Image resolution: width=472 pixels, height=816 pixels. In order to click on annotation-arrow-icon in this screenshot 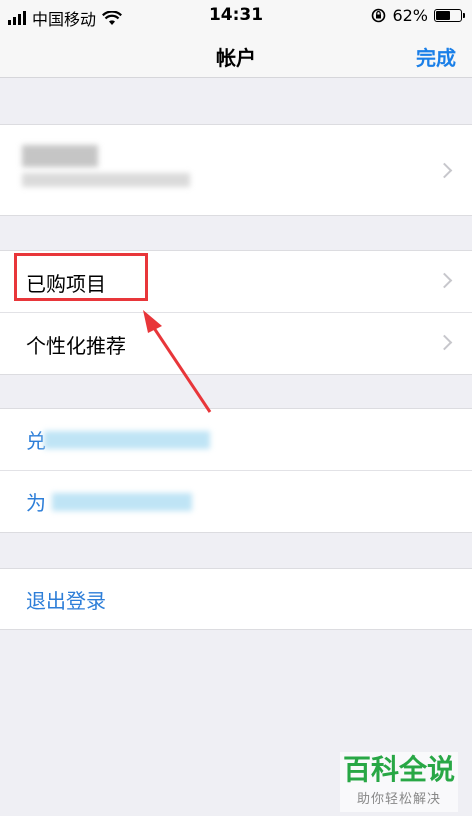, I will do `click(177, 361)`.